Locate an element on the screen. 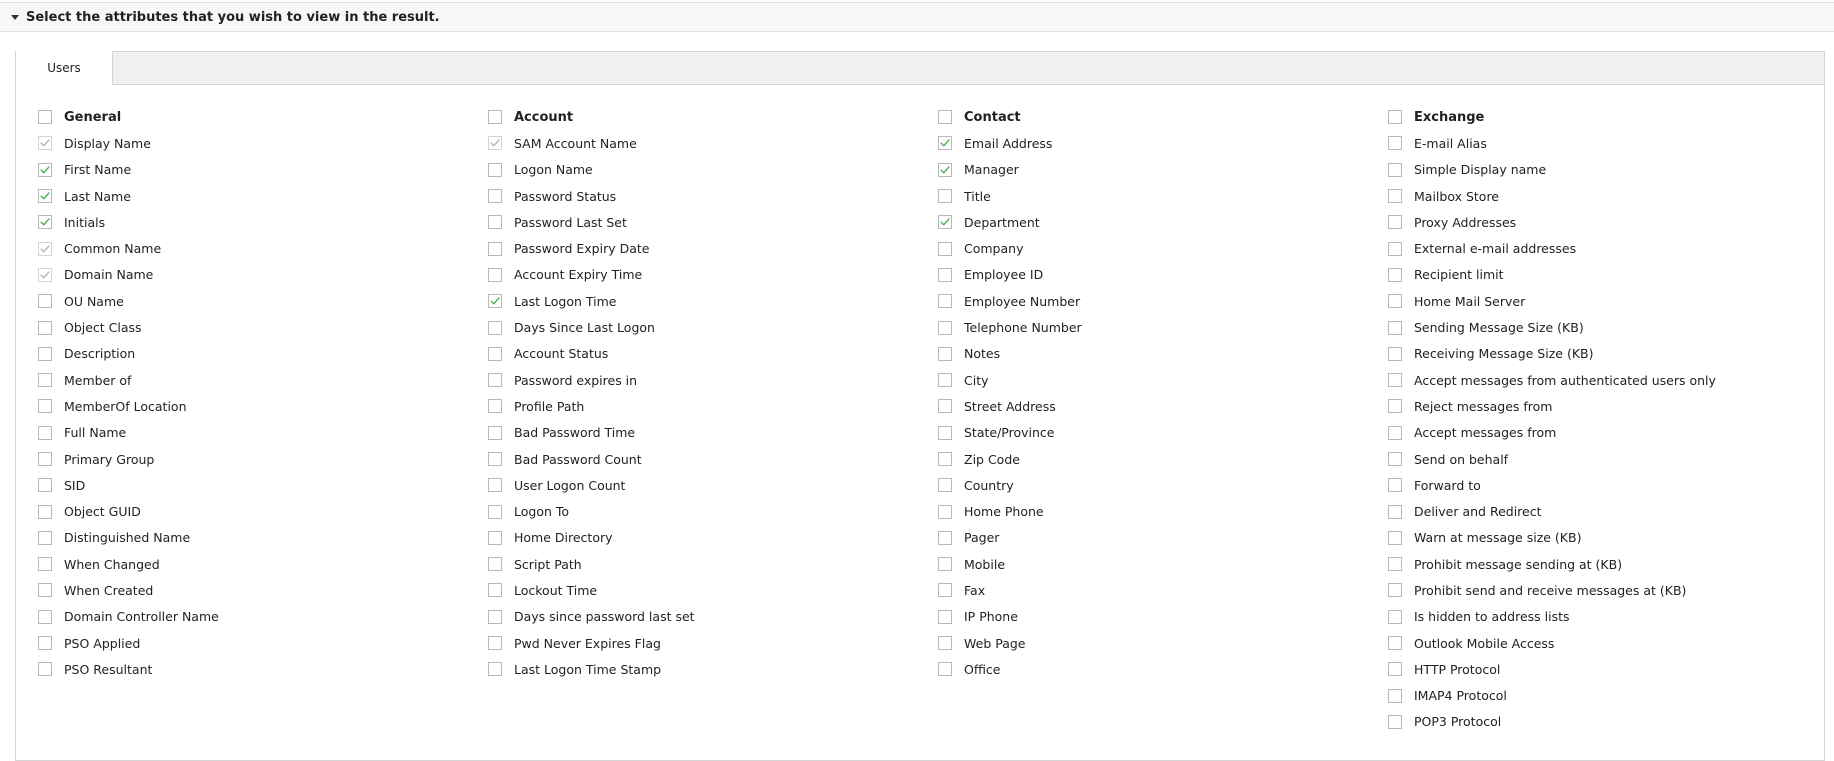 The image size is (1834, 761). attribute-row: POP3 Protocol is located at coordinates (1608, 722).